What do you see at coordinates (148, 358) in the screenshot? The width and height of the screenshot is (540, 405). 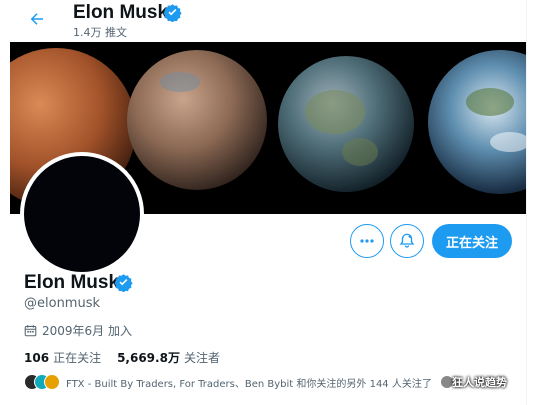 I see `followers-count: 5,669.8万` at bounding box center [148, 358].